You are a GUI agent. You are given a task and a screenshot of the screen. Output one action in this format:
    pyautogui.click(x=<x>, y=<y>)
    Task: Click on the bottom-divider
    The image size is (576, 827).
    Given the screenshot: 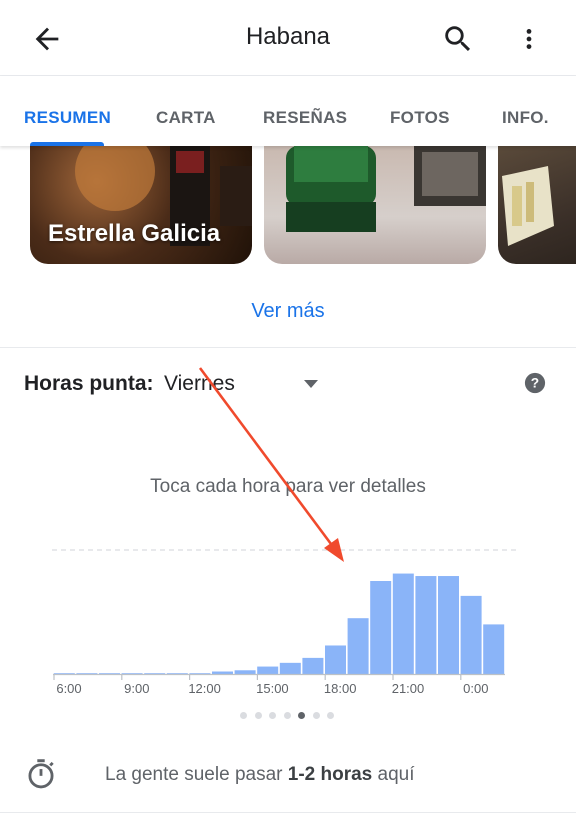 What is the action you would take?
    pyautogui.click(x=288, y=812)
    